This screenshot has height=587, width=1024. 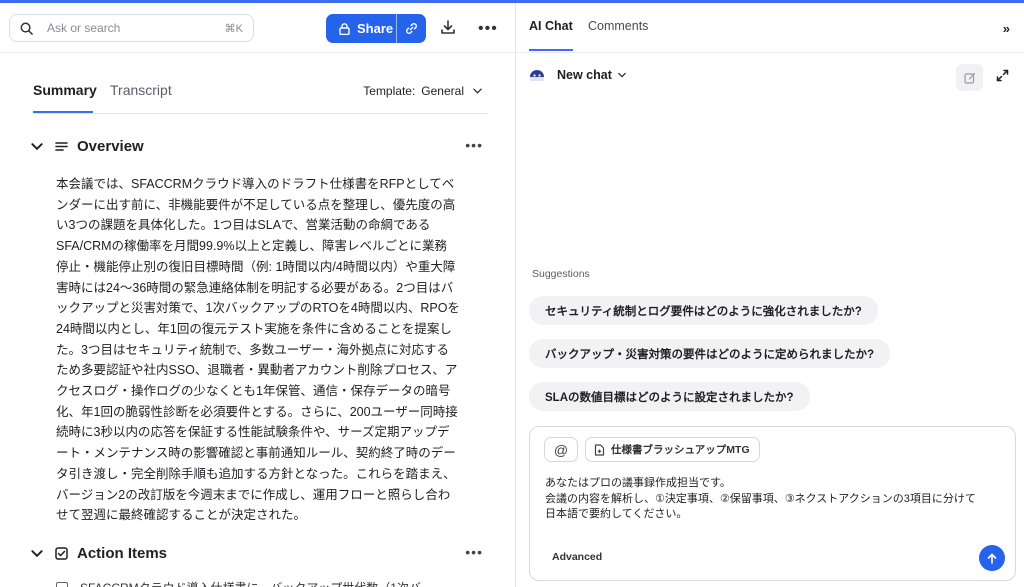 What do you see at coordinates (448, 27) in the screenshot?
I see `download-icon` at bounding box center [448, 27].